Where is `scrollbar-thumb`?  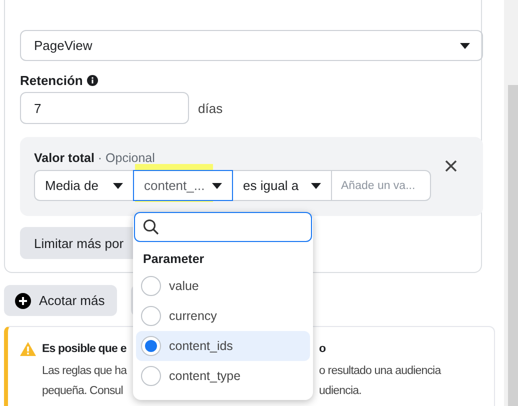 scrollbar-thumb is located at coordinates (513, 245).